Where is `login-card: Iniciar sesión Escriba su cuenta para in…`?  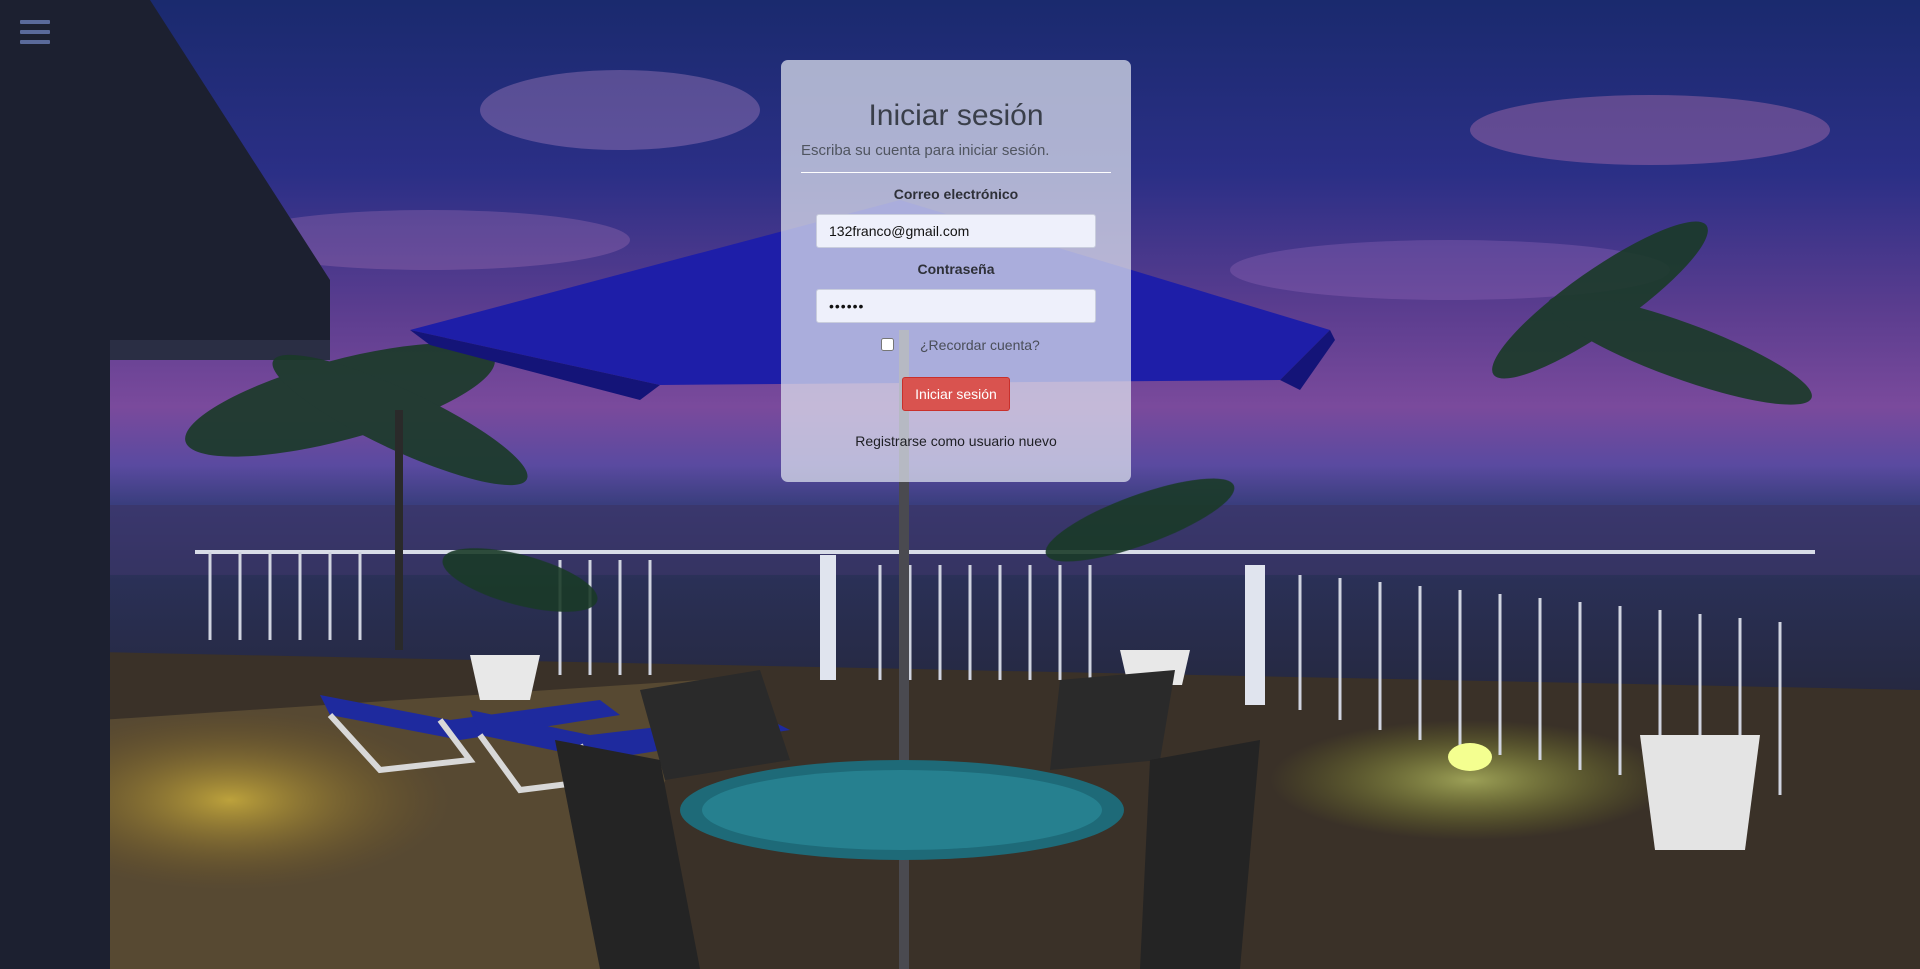 login-card: Iniciar sesión Escriba su cuenta para in… is located at coordinates (956, 271).